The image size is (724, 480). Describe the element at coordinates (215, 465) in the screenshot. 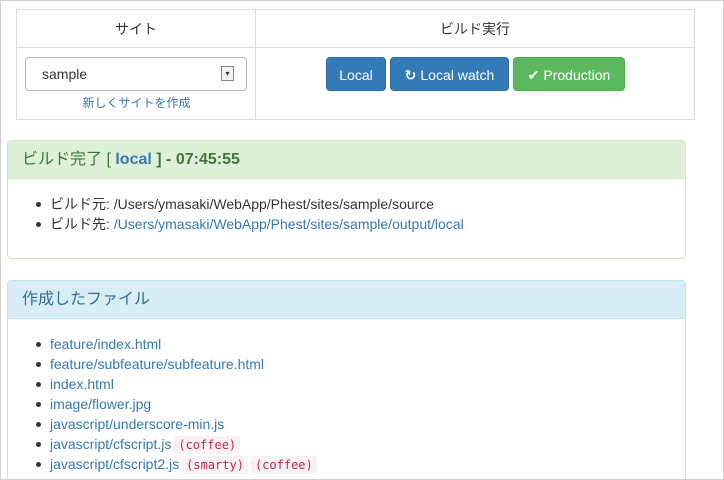

I see `file-tag: (smarty)` at that location.